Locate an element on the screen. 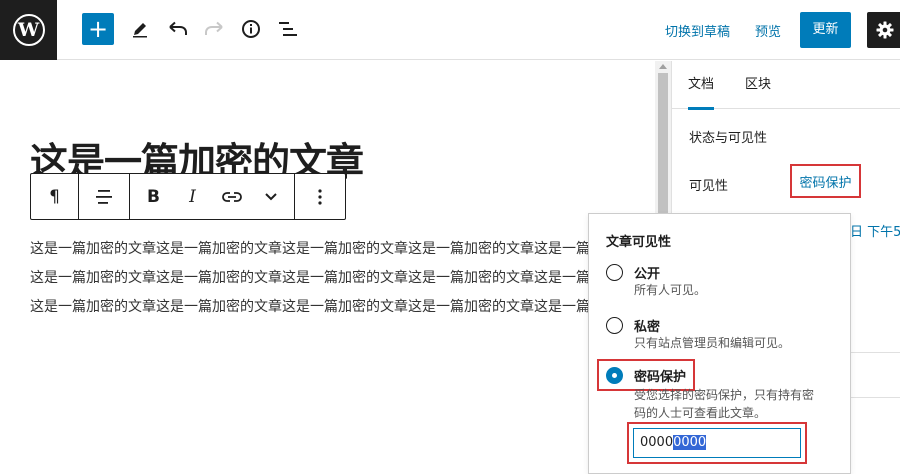  wordpress-icon: W is located at coordinates (28, 30).